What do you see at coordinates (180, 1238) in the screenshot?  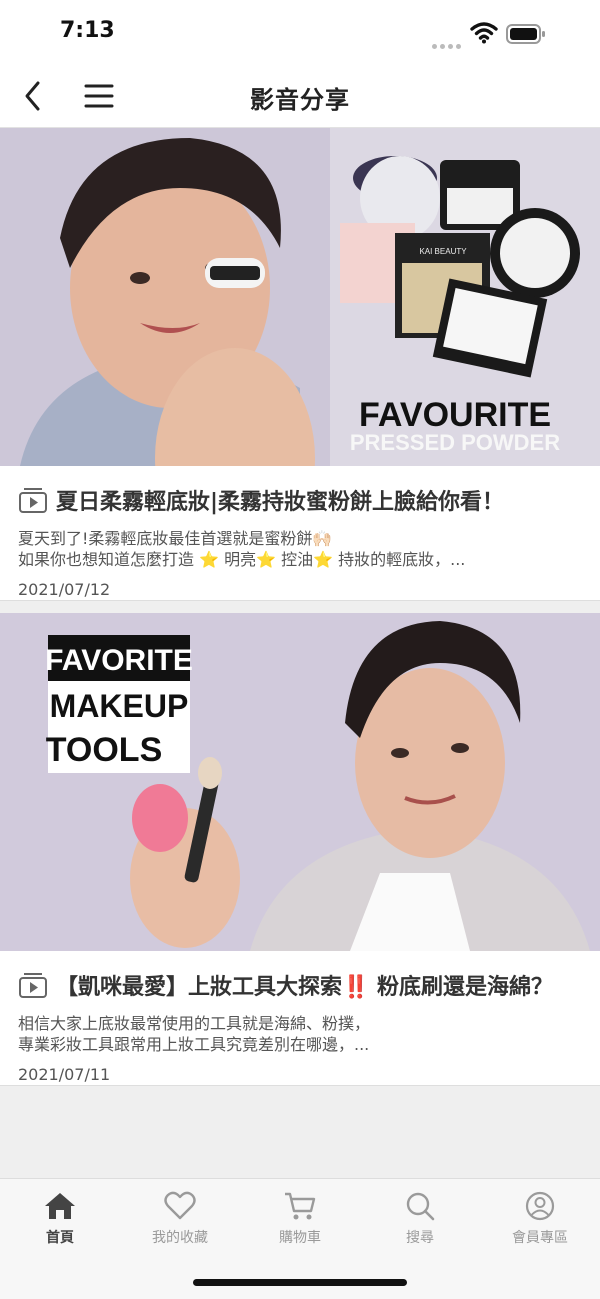 I see `tab-label: 我的收藏` at bounding box center [180, 1238].